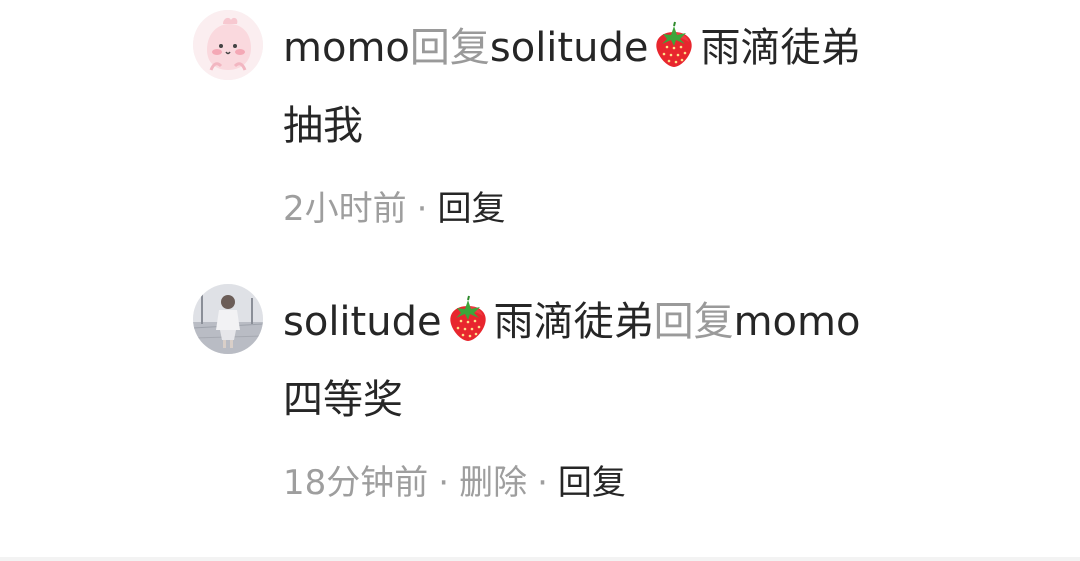 Image resolution: width=1080 pixels, height=561 pixels. I want to click on author-name: solitude 雨滴徒弟, so click(468, 320).